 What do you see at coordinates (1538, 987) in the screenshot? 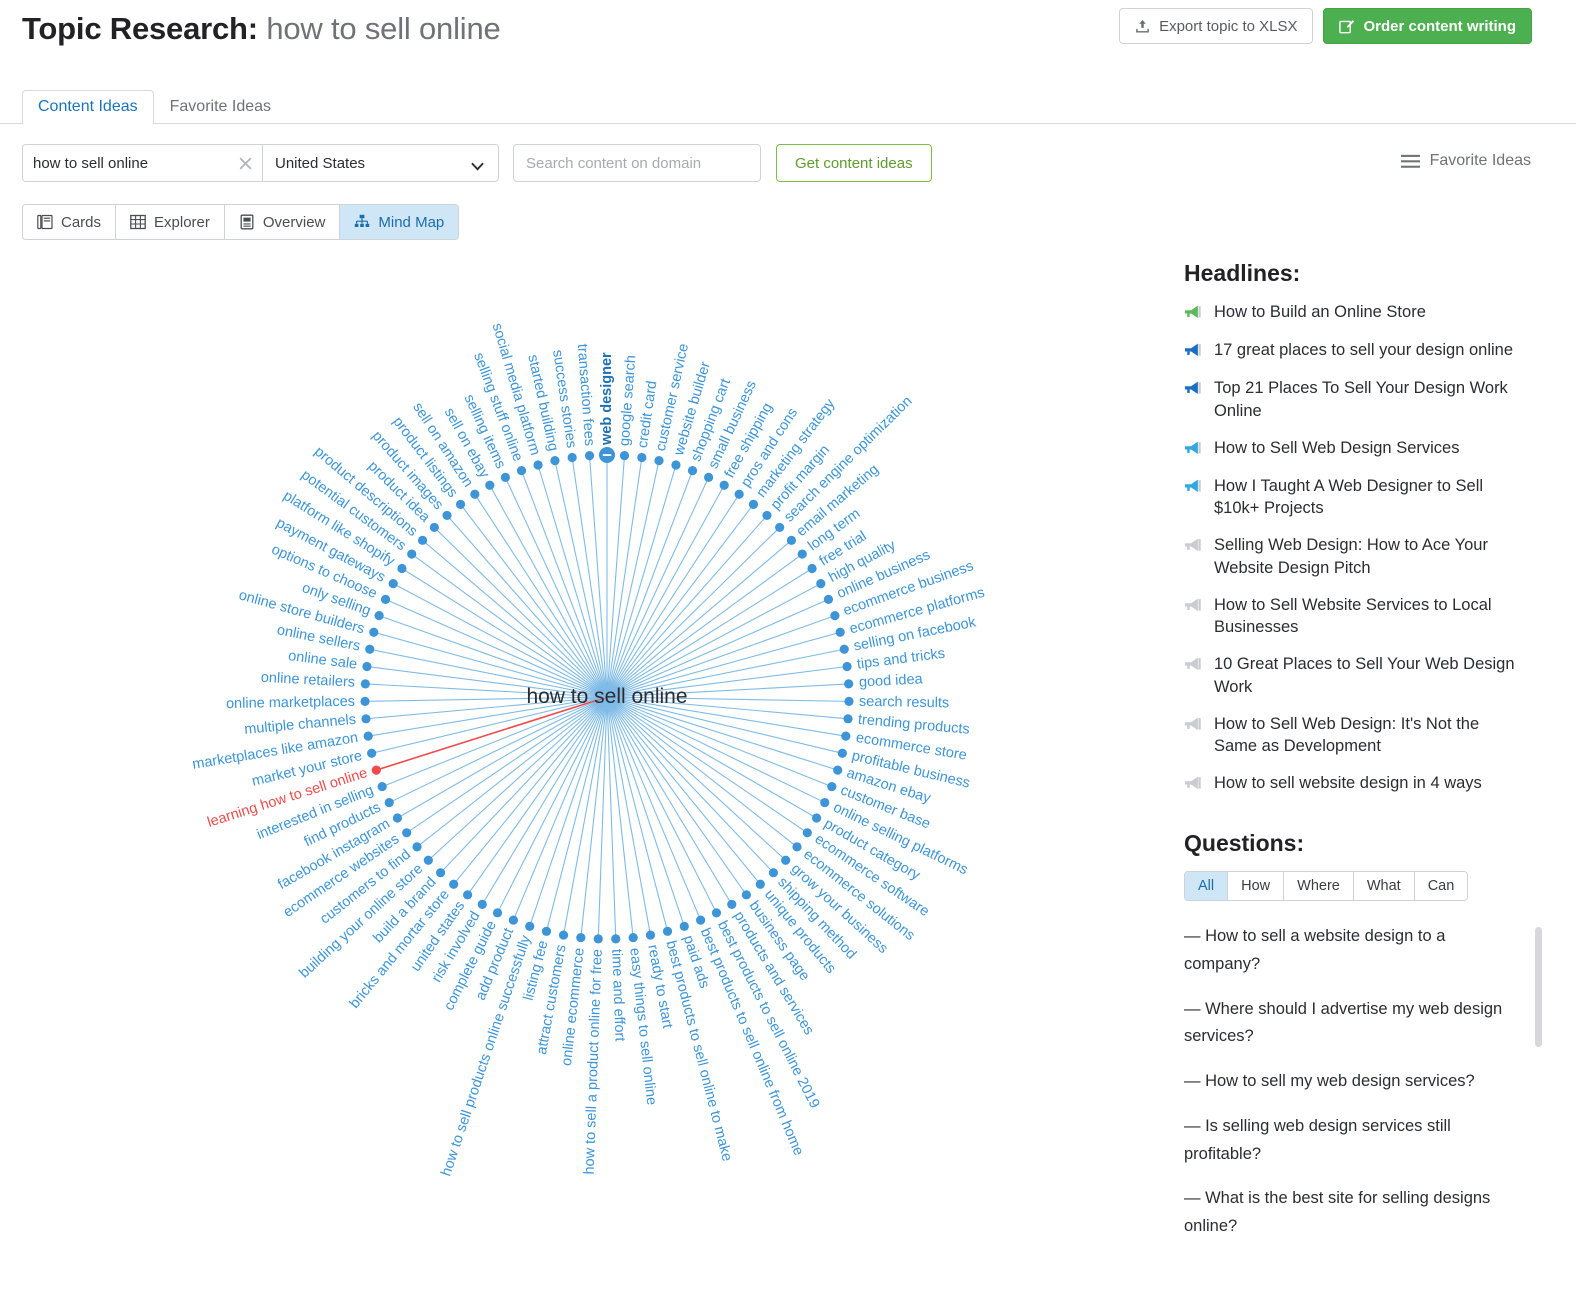
I see `questions-scrollbar` at bounding box center [1538, 987].